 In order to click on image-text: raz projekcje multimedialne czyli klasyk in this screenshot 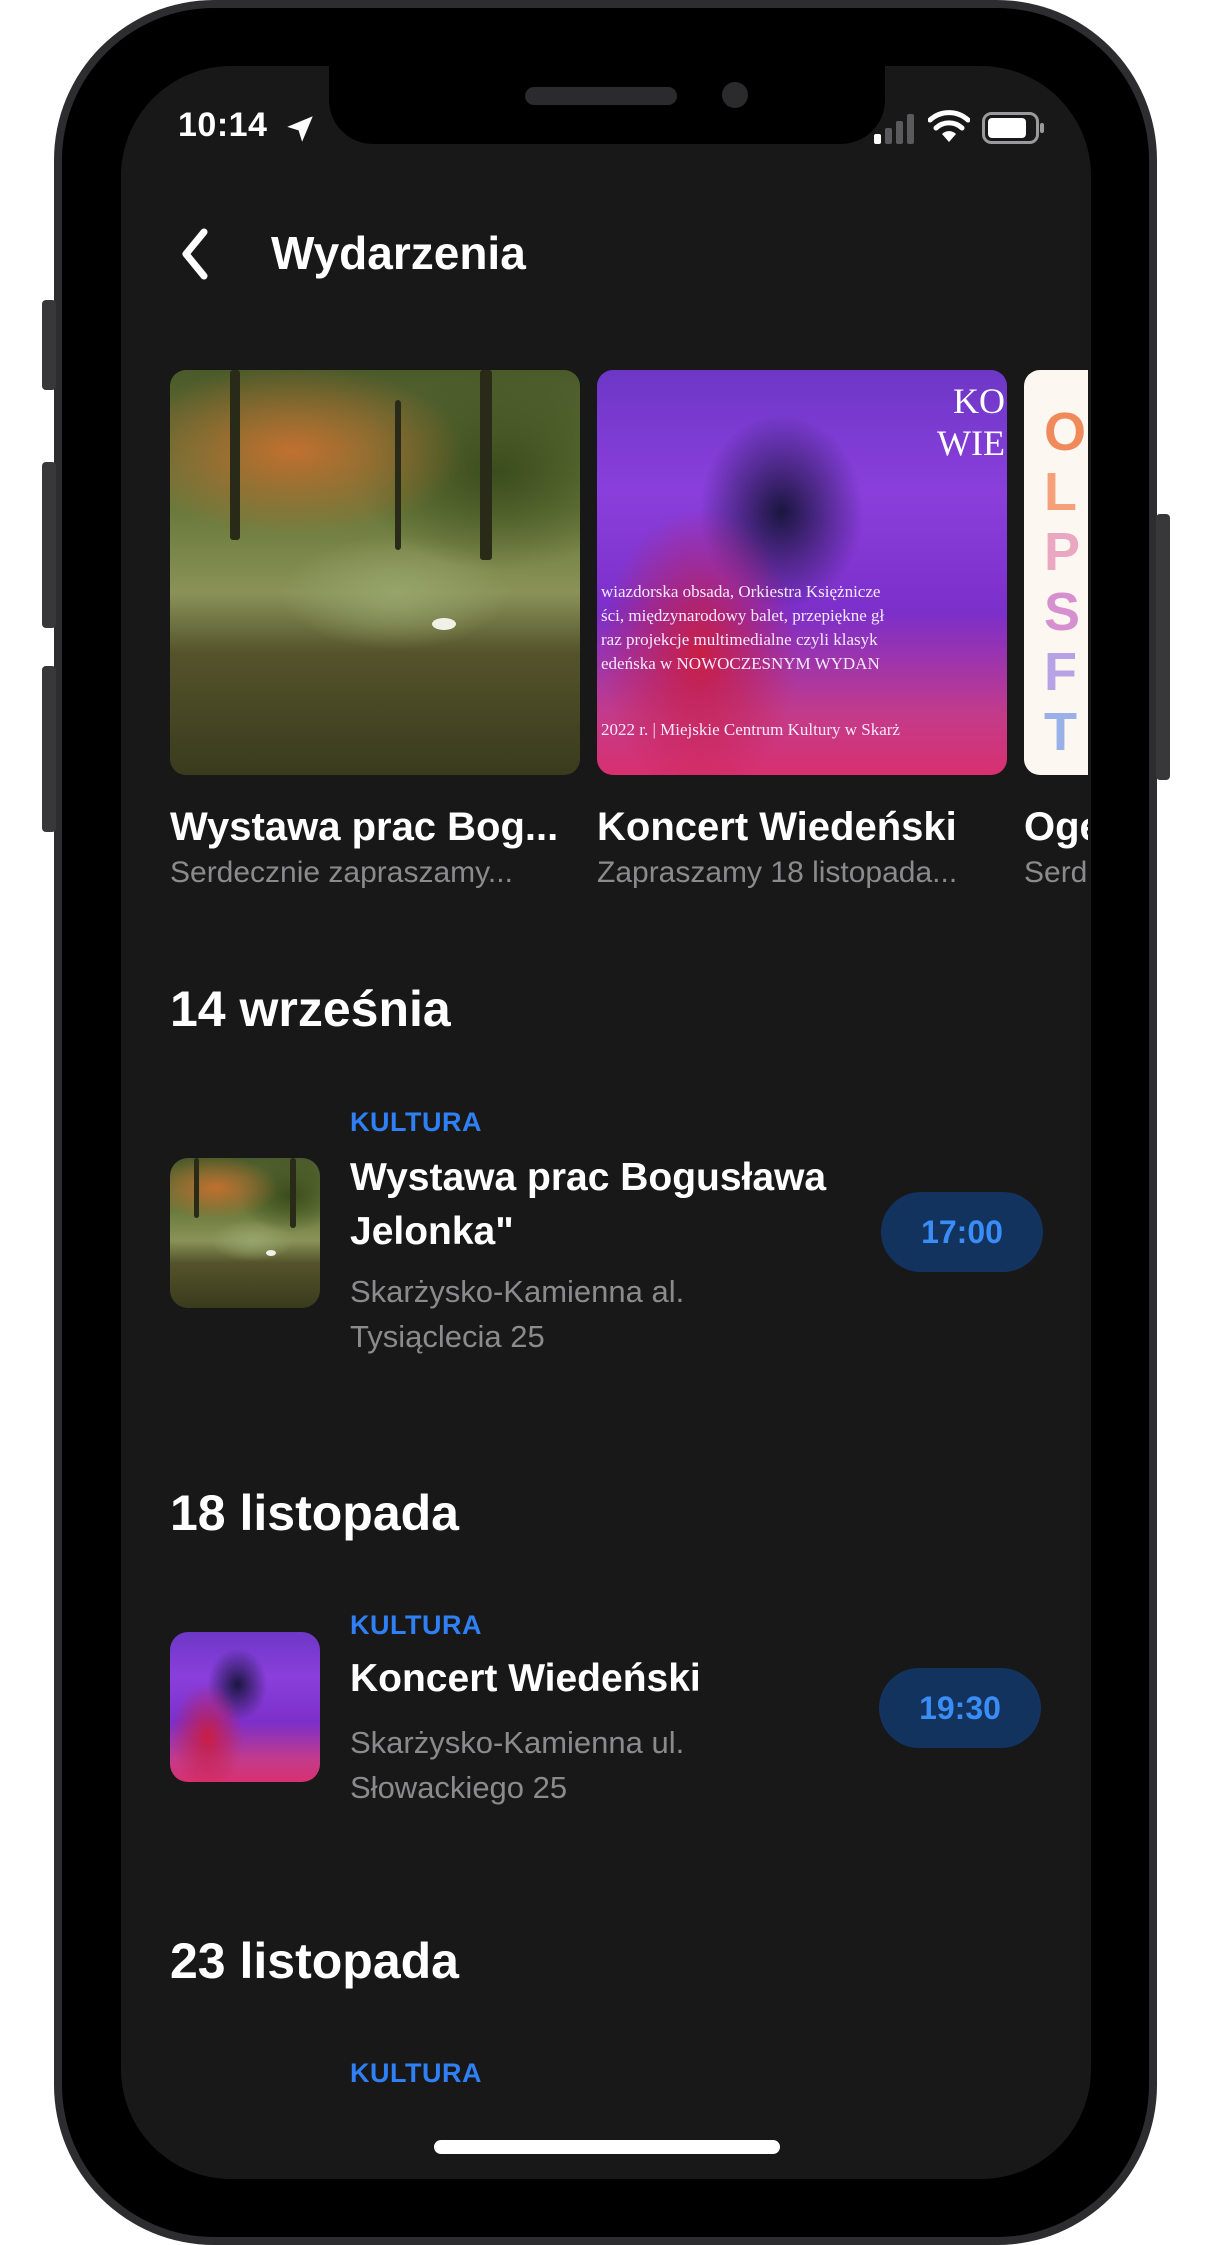, I will do `click(739, 639)`.